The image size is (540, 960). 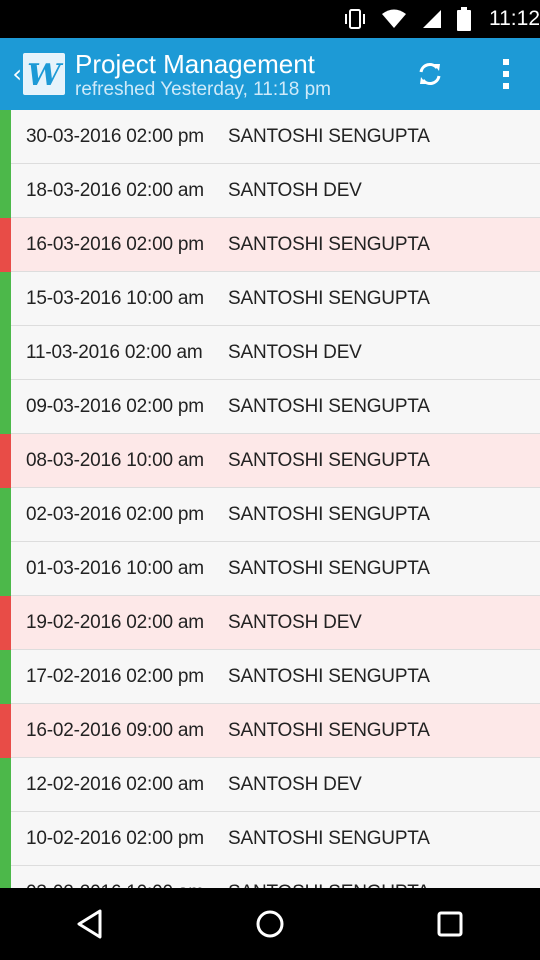 What do you see at coordinates (115, 622) in the screenshot?
I see `item-datetime: 19-02-2016 02:00 am` at bounding box center [115, 622].